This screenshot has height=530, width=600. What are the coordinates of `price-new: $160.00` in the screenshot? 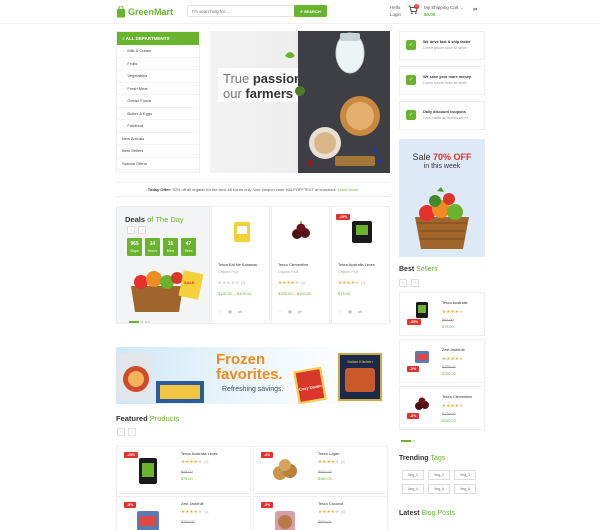 It's located at (449, 421).